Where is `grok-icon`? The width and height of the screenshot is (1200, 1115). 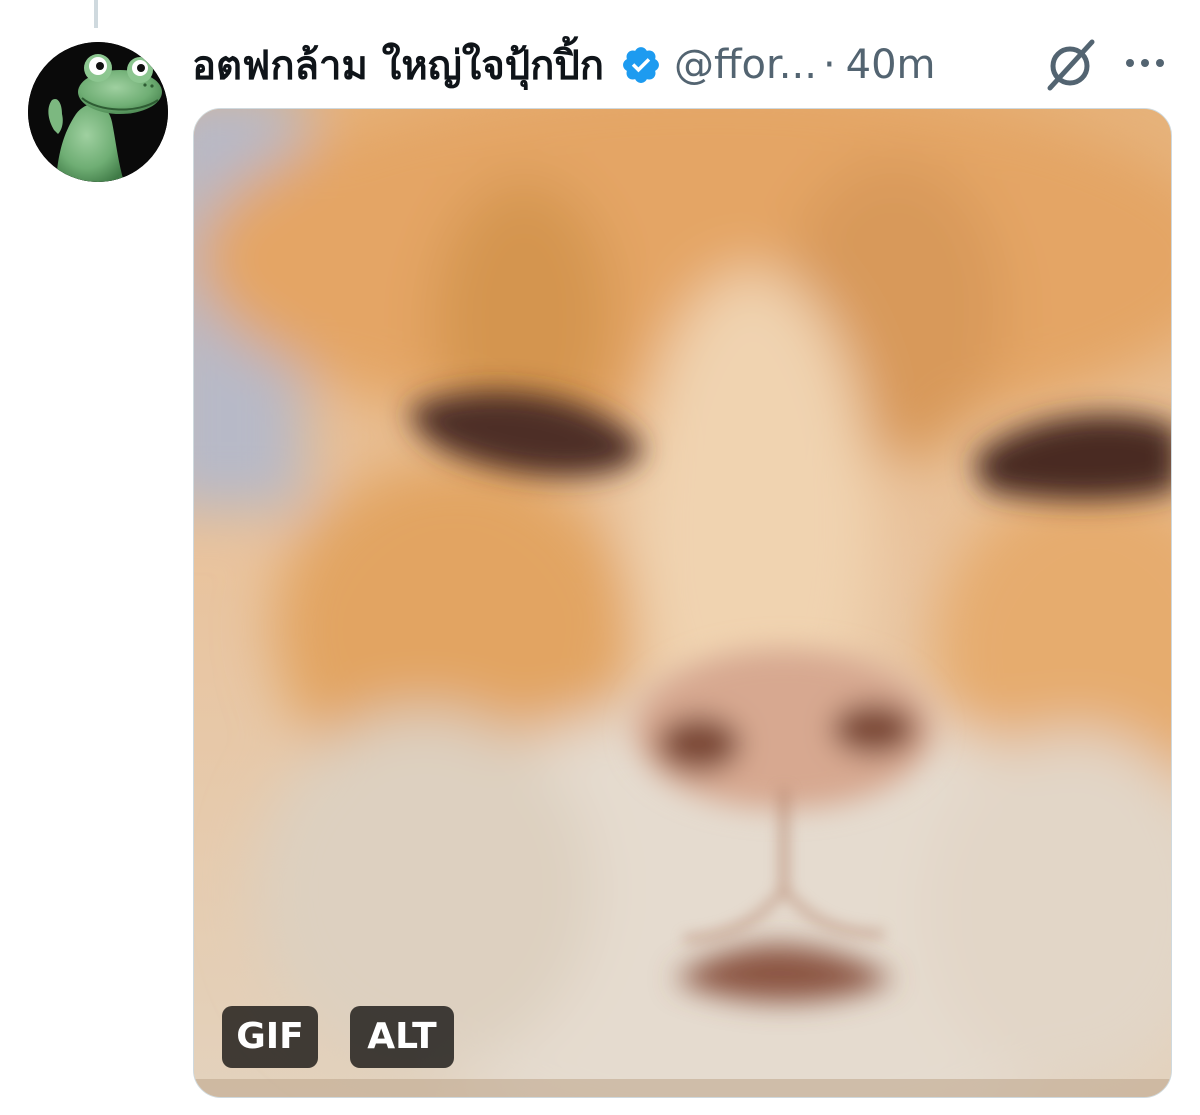 grok-icon is located at coordinates (1070, 64).